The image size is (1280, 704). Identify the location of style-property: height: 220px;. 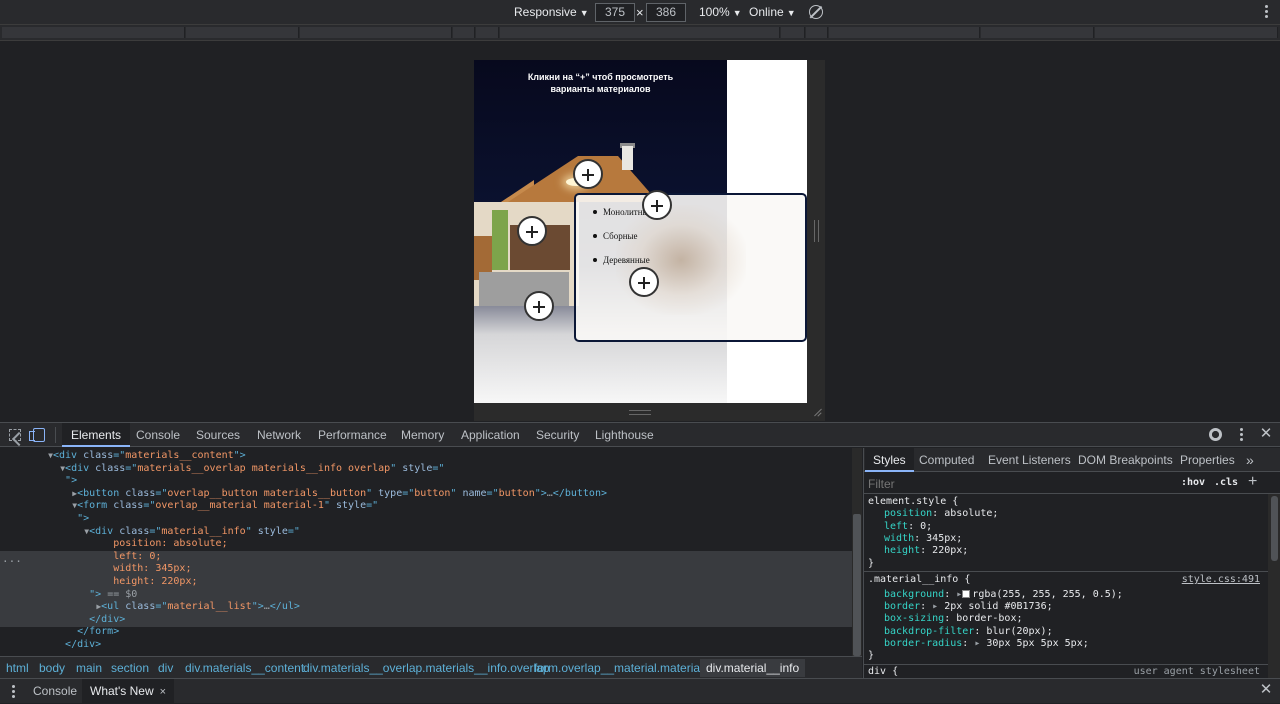
(1066, 551).